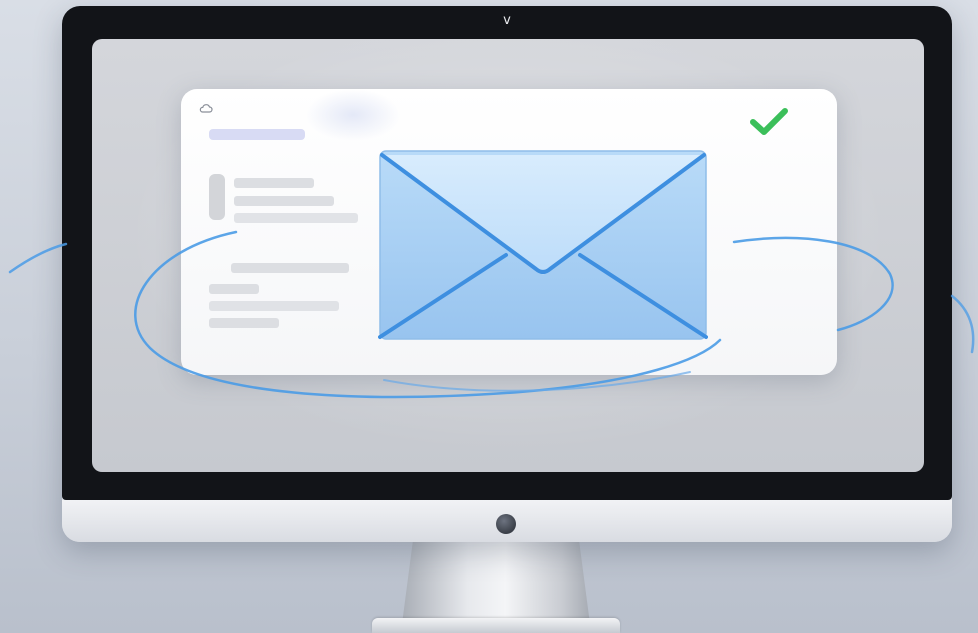 The image size is (978, 633). I want to click on envelope-icon, so click(543, 245).